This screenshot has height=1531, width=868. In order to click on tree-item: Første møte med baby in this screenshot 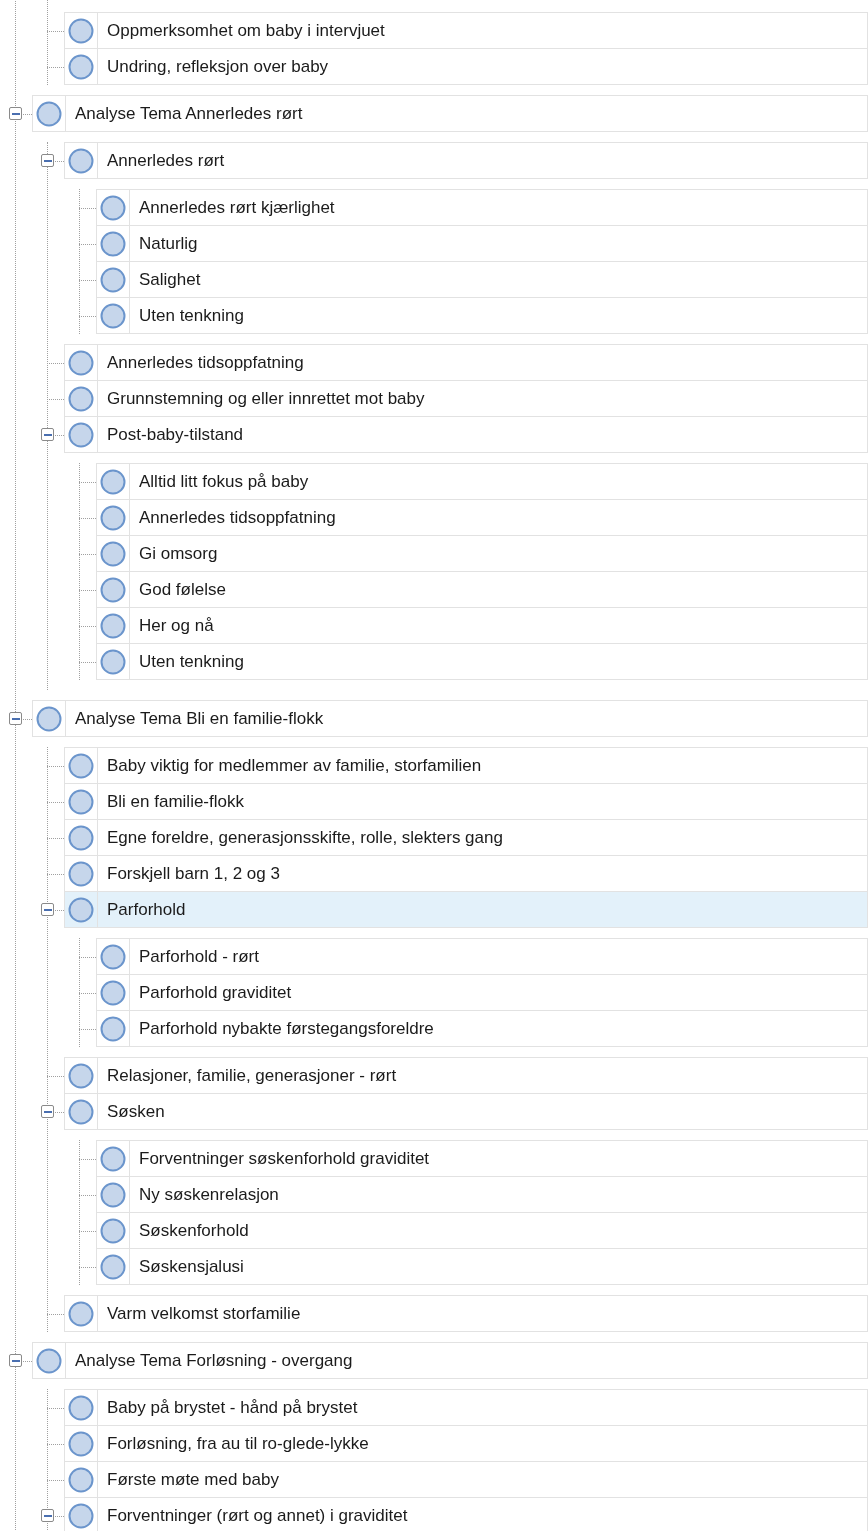, I will do `click(466, 1479)`.